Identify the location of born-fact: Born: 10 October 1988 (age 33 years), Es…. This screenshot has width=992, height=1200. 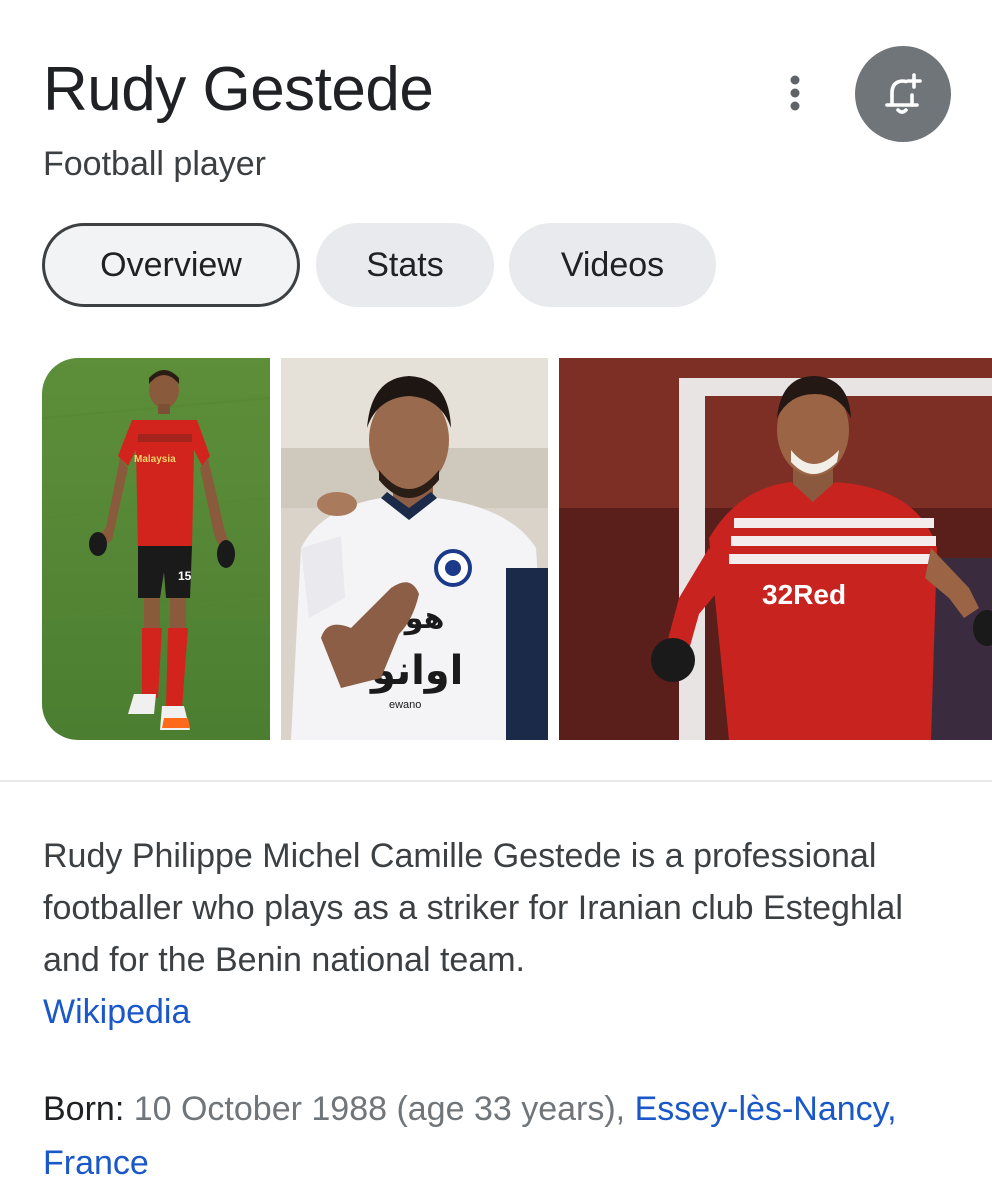
(503, 1136).